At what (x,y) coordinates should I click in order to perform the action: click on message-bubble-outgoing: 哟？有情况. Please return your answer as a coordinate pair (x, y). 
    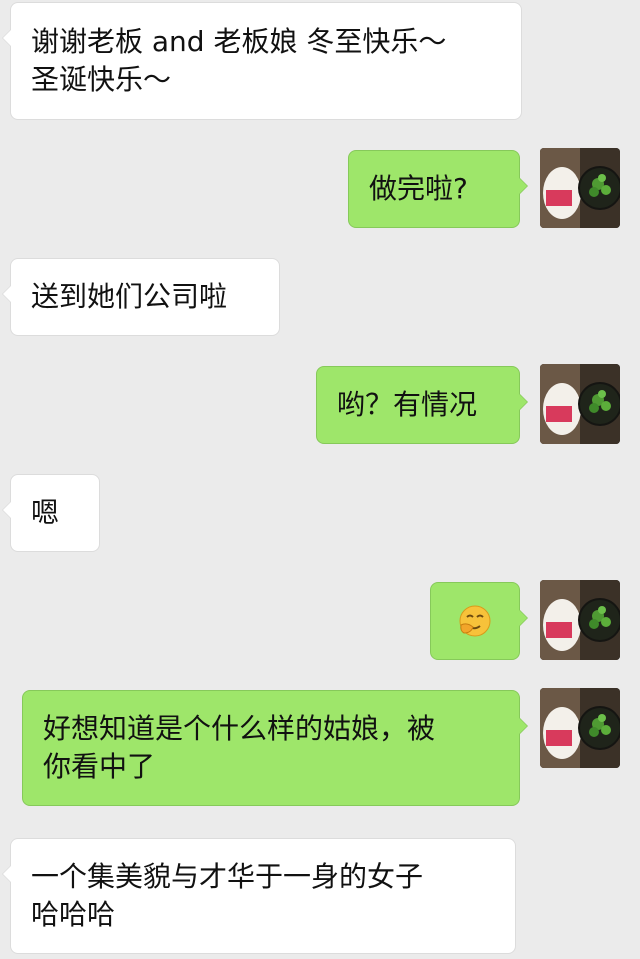
    Looking at the image, I should click on (422, 405).